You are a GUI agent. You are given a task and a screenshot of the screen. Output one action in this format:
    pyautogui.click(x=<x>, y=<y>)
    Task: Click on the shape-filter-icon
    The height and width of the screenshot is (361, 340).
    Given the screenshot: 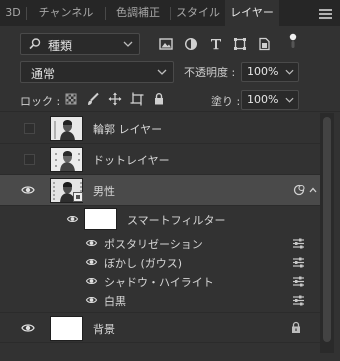 What is the action you would take?
    pyautogui.click(x=240, y=44)
    